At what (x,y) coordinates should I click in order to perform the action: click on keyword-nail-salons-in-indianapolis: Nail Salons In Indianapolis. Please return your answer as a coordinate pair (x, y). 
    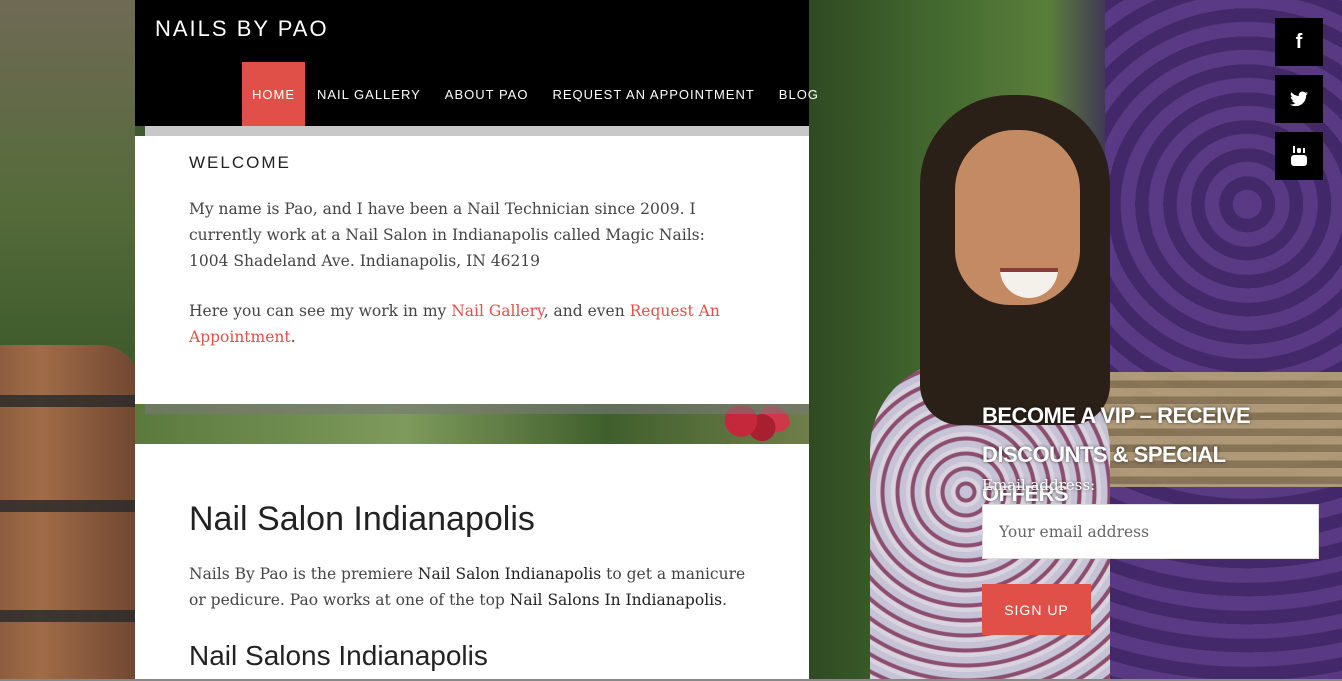
    Looking at the image, I should click on (616, 600).